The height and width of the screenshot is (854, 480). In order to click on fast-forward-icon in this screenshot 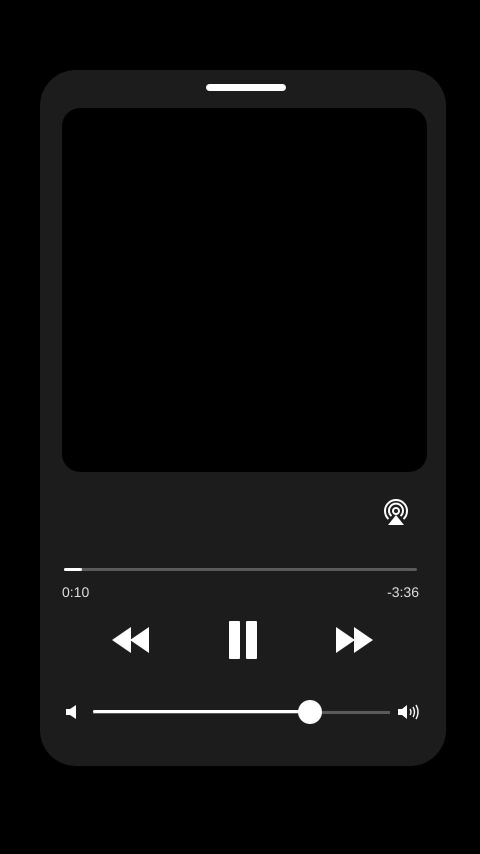, I will do `click(353, 640)`.